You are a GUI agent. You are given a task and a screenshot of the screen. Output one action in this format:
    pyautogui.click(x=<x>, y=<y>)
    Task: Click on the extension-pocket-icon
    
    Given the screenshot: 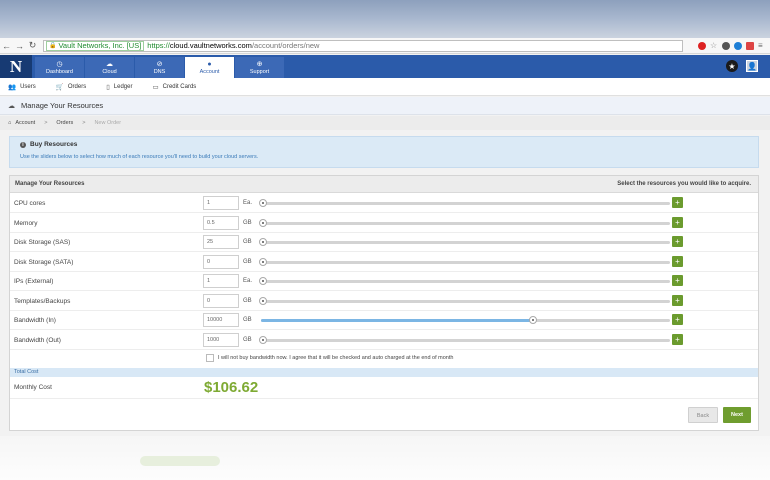 What is the action you would take?
    pyautogui.click(x=750, y=45)
    